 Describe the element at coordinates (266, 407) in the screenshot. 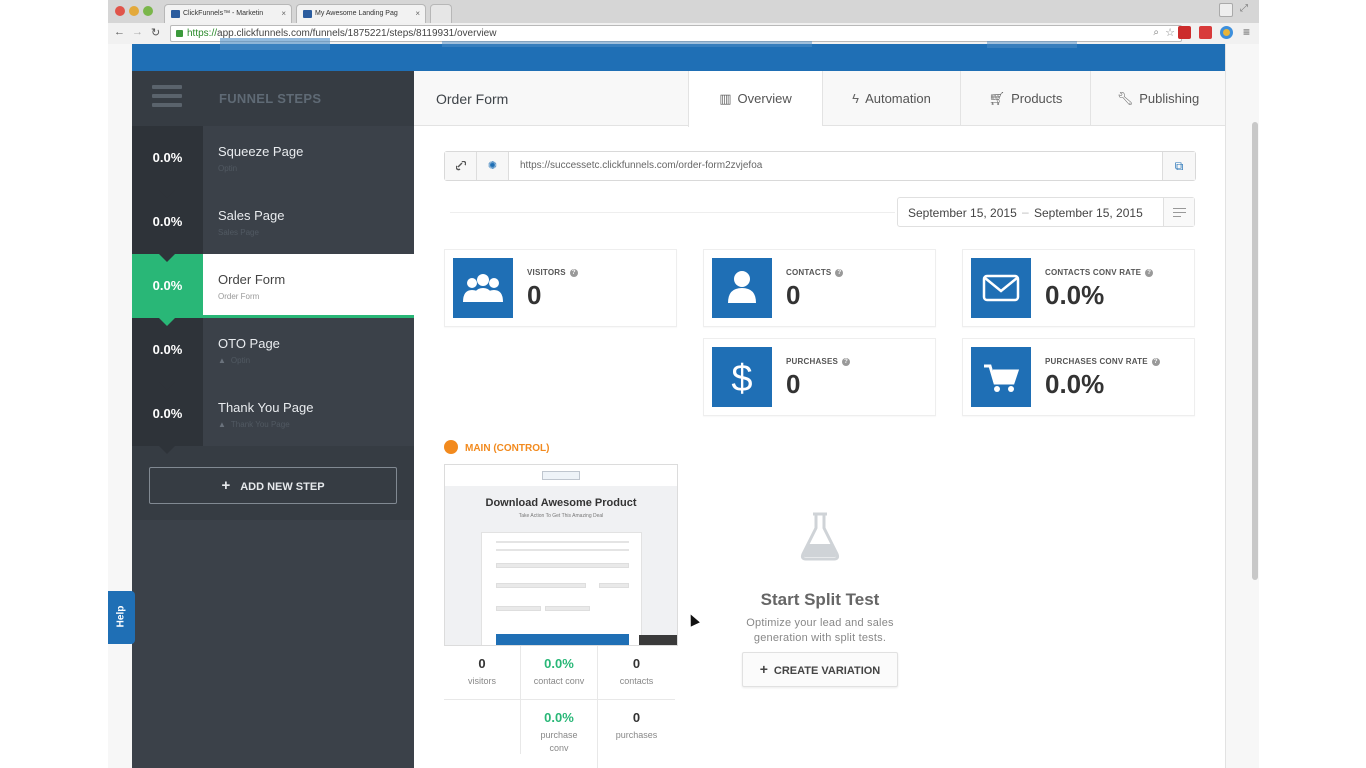

I see `step-name: Thank You Page` at that location.